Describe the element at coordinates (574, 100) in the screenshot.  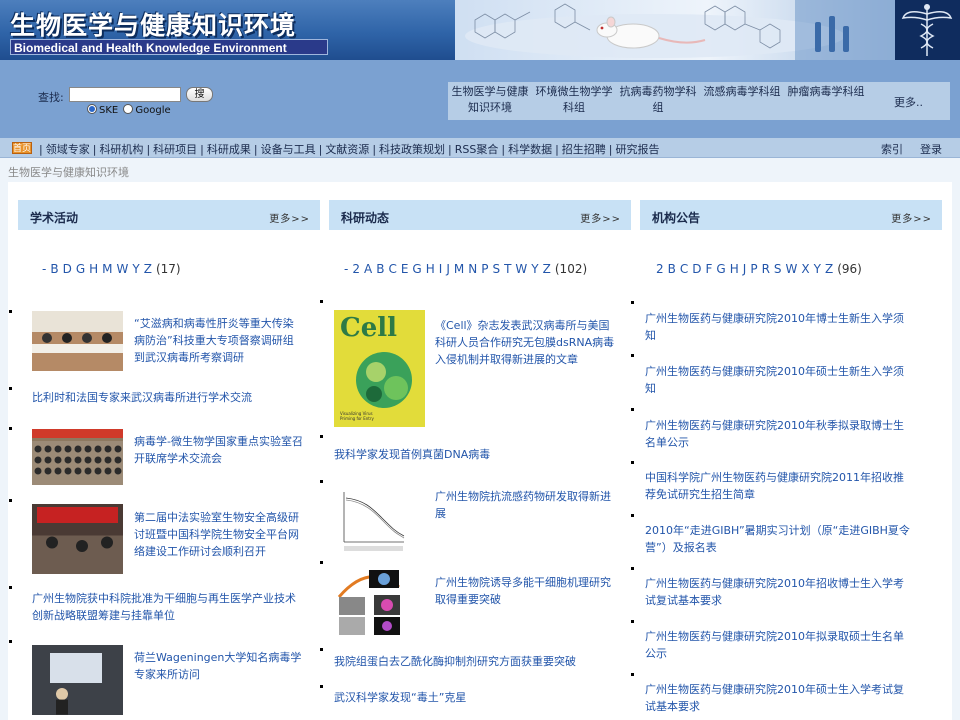
I see `site-link-env-microbiology: 环境微生物学学科组` at that location.